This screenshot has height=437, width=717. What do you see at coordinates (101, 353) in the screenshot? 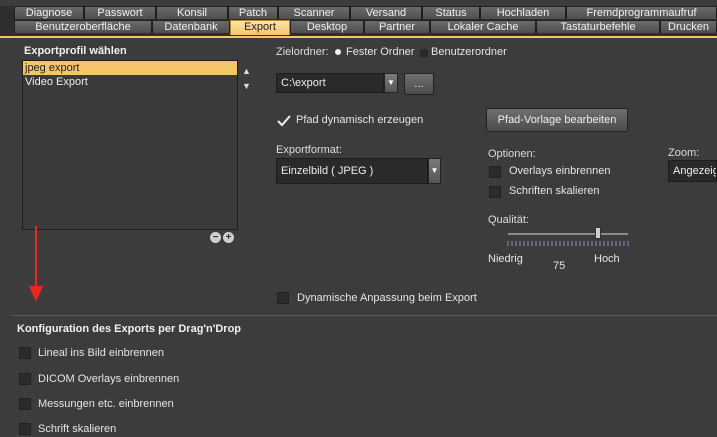
I see `dragdrop-label-lineal: Lineal ins Bild einbrennen` at bounding box center [101, 353].